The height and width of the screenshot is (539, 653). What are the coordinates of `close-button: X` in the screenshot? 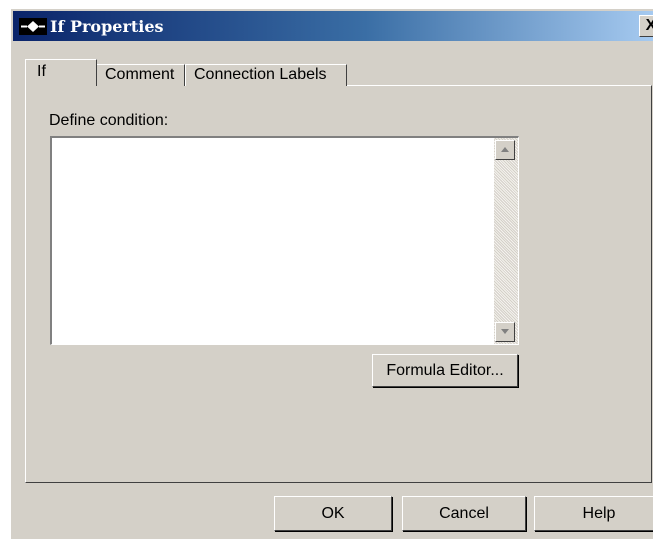 It's located at (646, 26).